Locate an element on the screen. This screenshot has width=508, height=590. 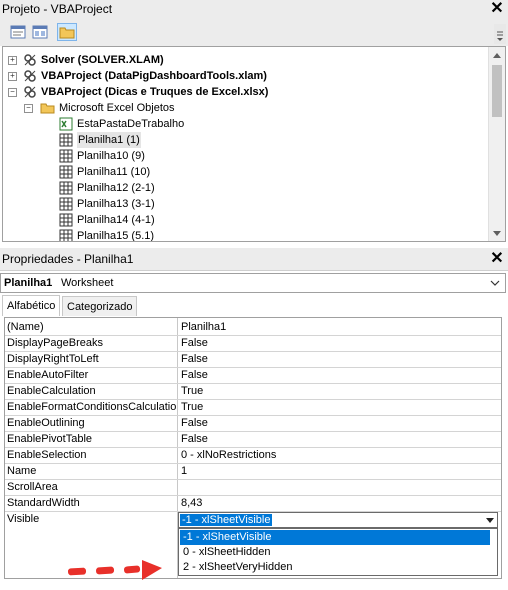
property-row: EnableSelection 0 - xlNoRestrictions is located at coordinates (253, 456).